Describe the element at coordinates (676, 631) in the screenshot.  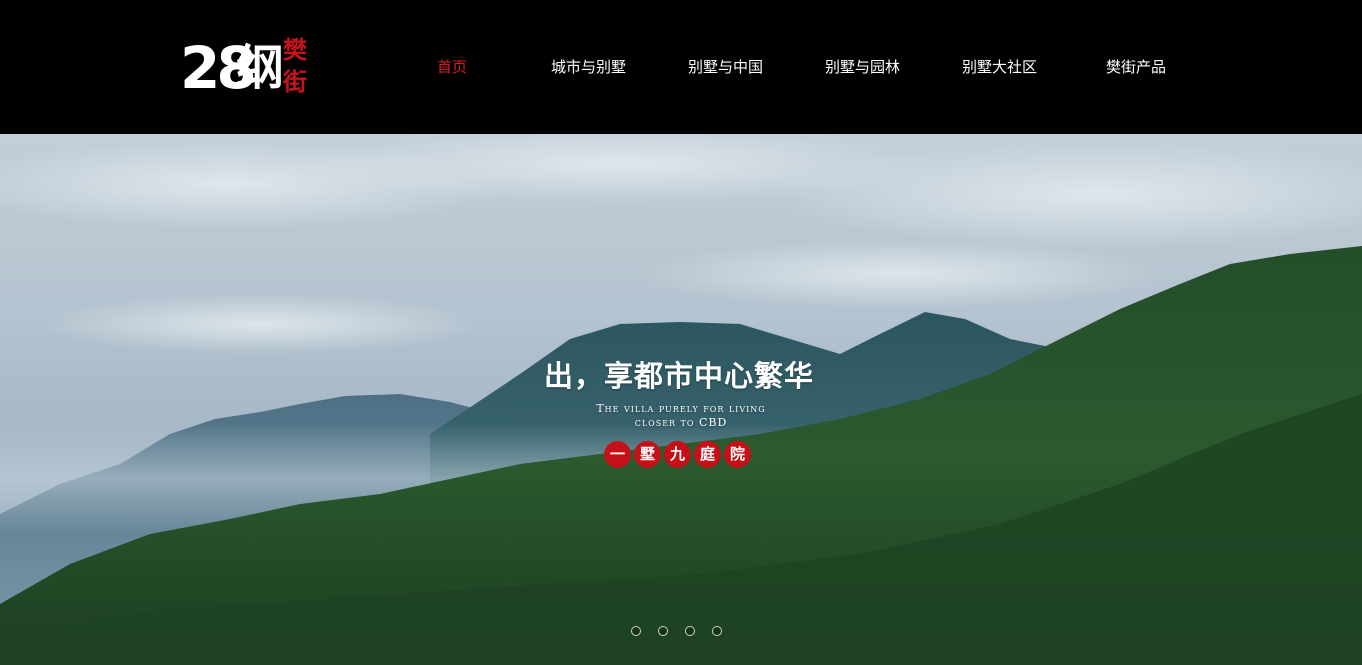
I see `carousel-pagination` at that location.